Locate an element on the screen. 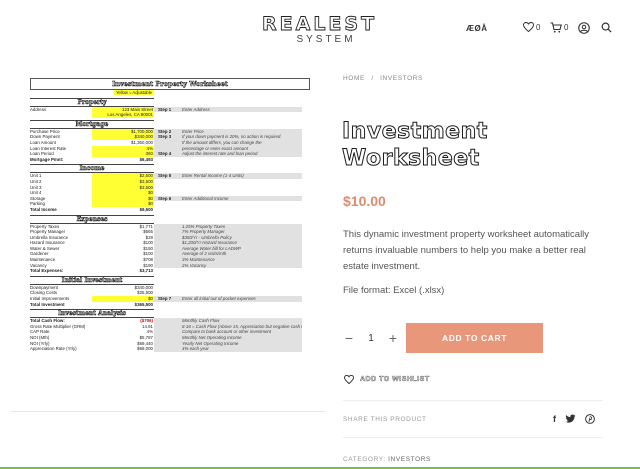 This screenshot has height=469, width=640. worksheet-section-heading: Income is located at coordinates (92, 169).